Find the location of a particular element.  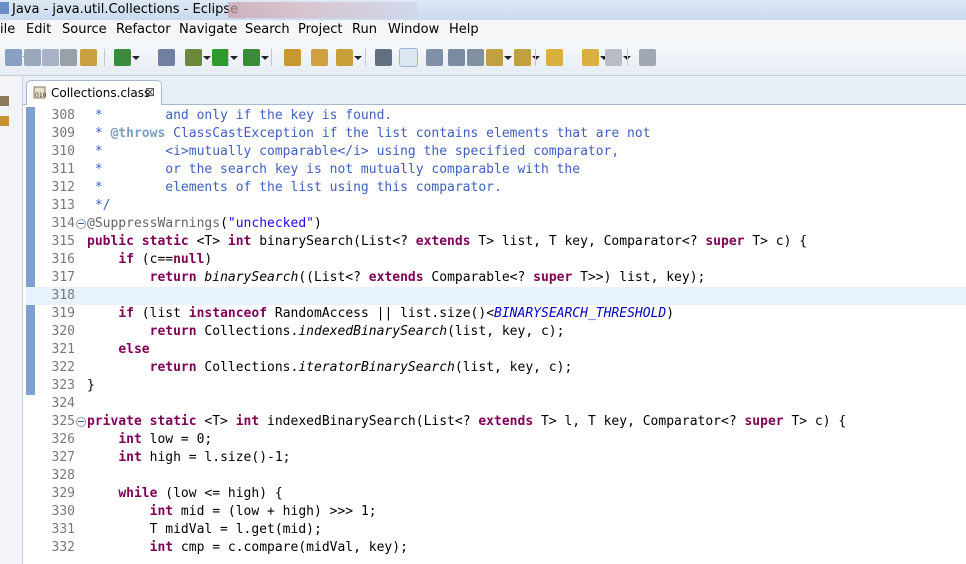

code-line: 324 is located at coordinates (496, 404).